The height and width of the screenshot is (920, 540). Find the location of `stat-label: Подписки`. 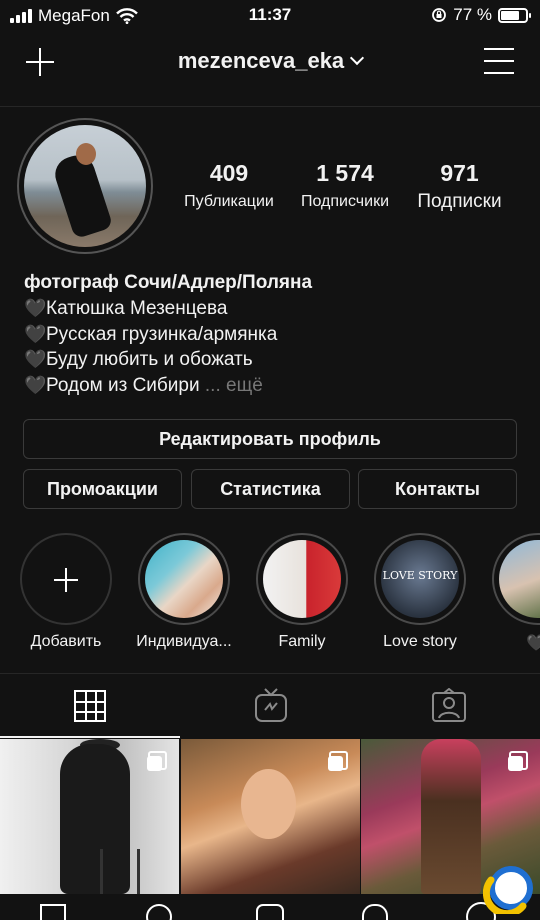

stat-label: Подписки is located at coordinates (459, 201).